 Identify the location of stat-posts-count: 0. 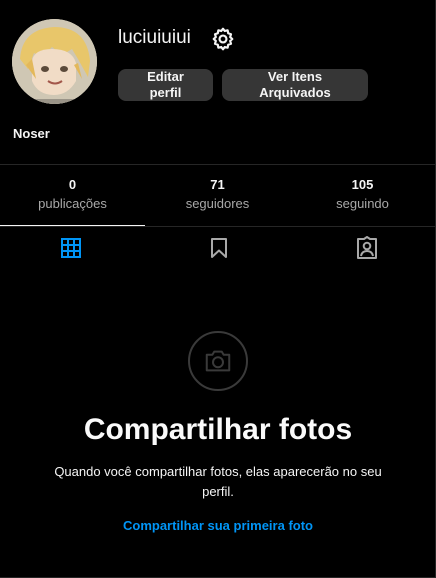
(72, 184).